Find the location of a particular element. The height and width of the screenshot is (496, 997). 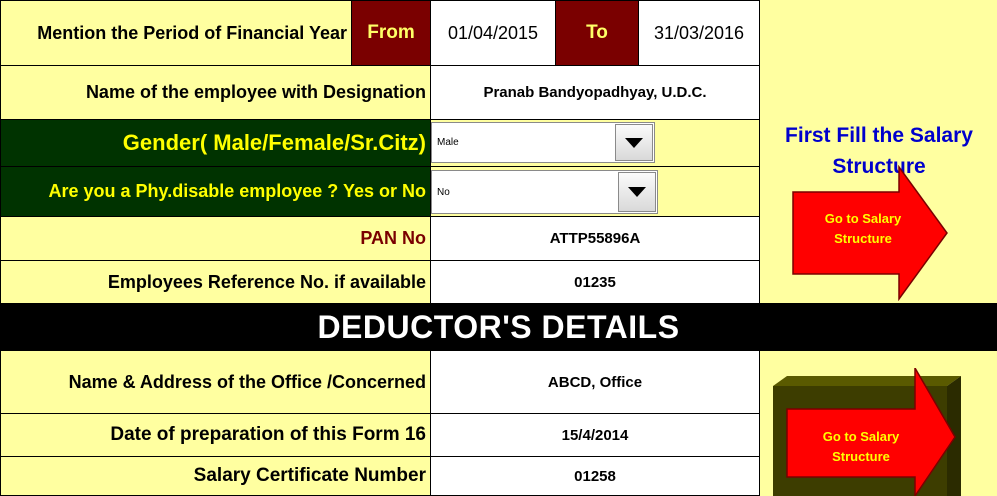

reference-label: Employees Reference No. if available is located at coordinates (215, 282).